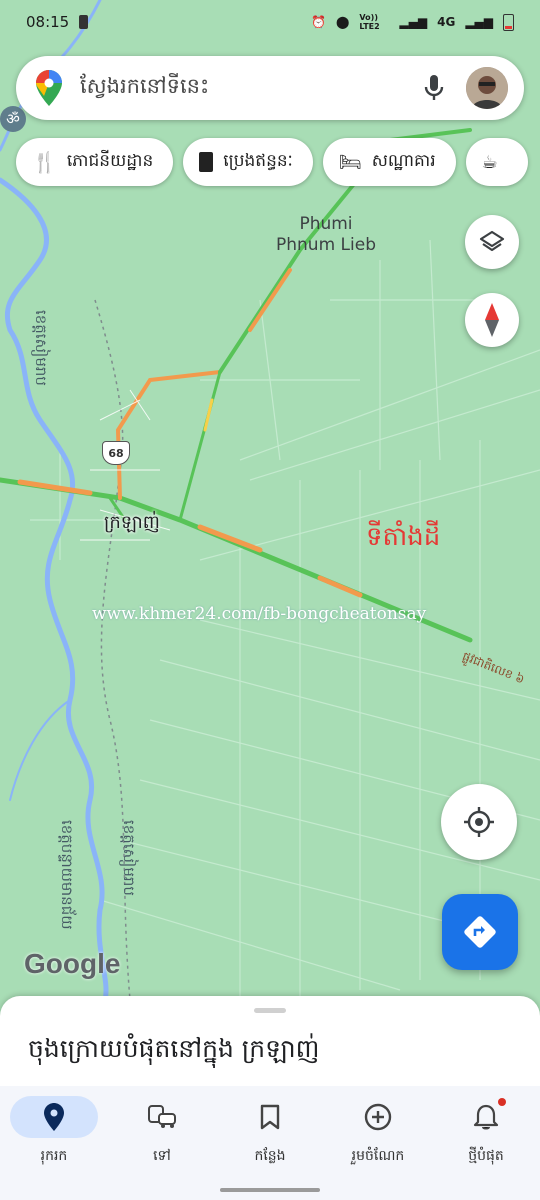  Describe the element at coordinates (67, 875) in the screenshot. I see `province-label-banteay-meanchey: ខេត្តបន្ទាយមានជ័យ` at that location.